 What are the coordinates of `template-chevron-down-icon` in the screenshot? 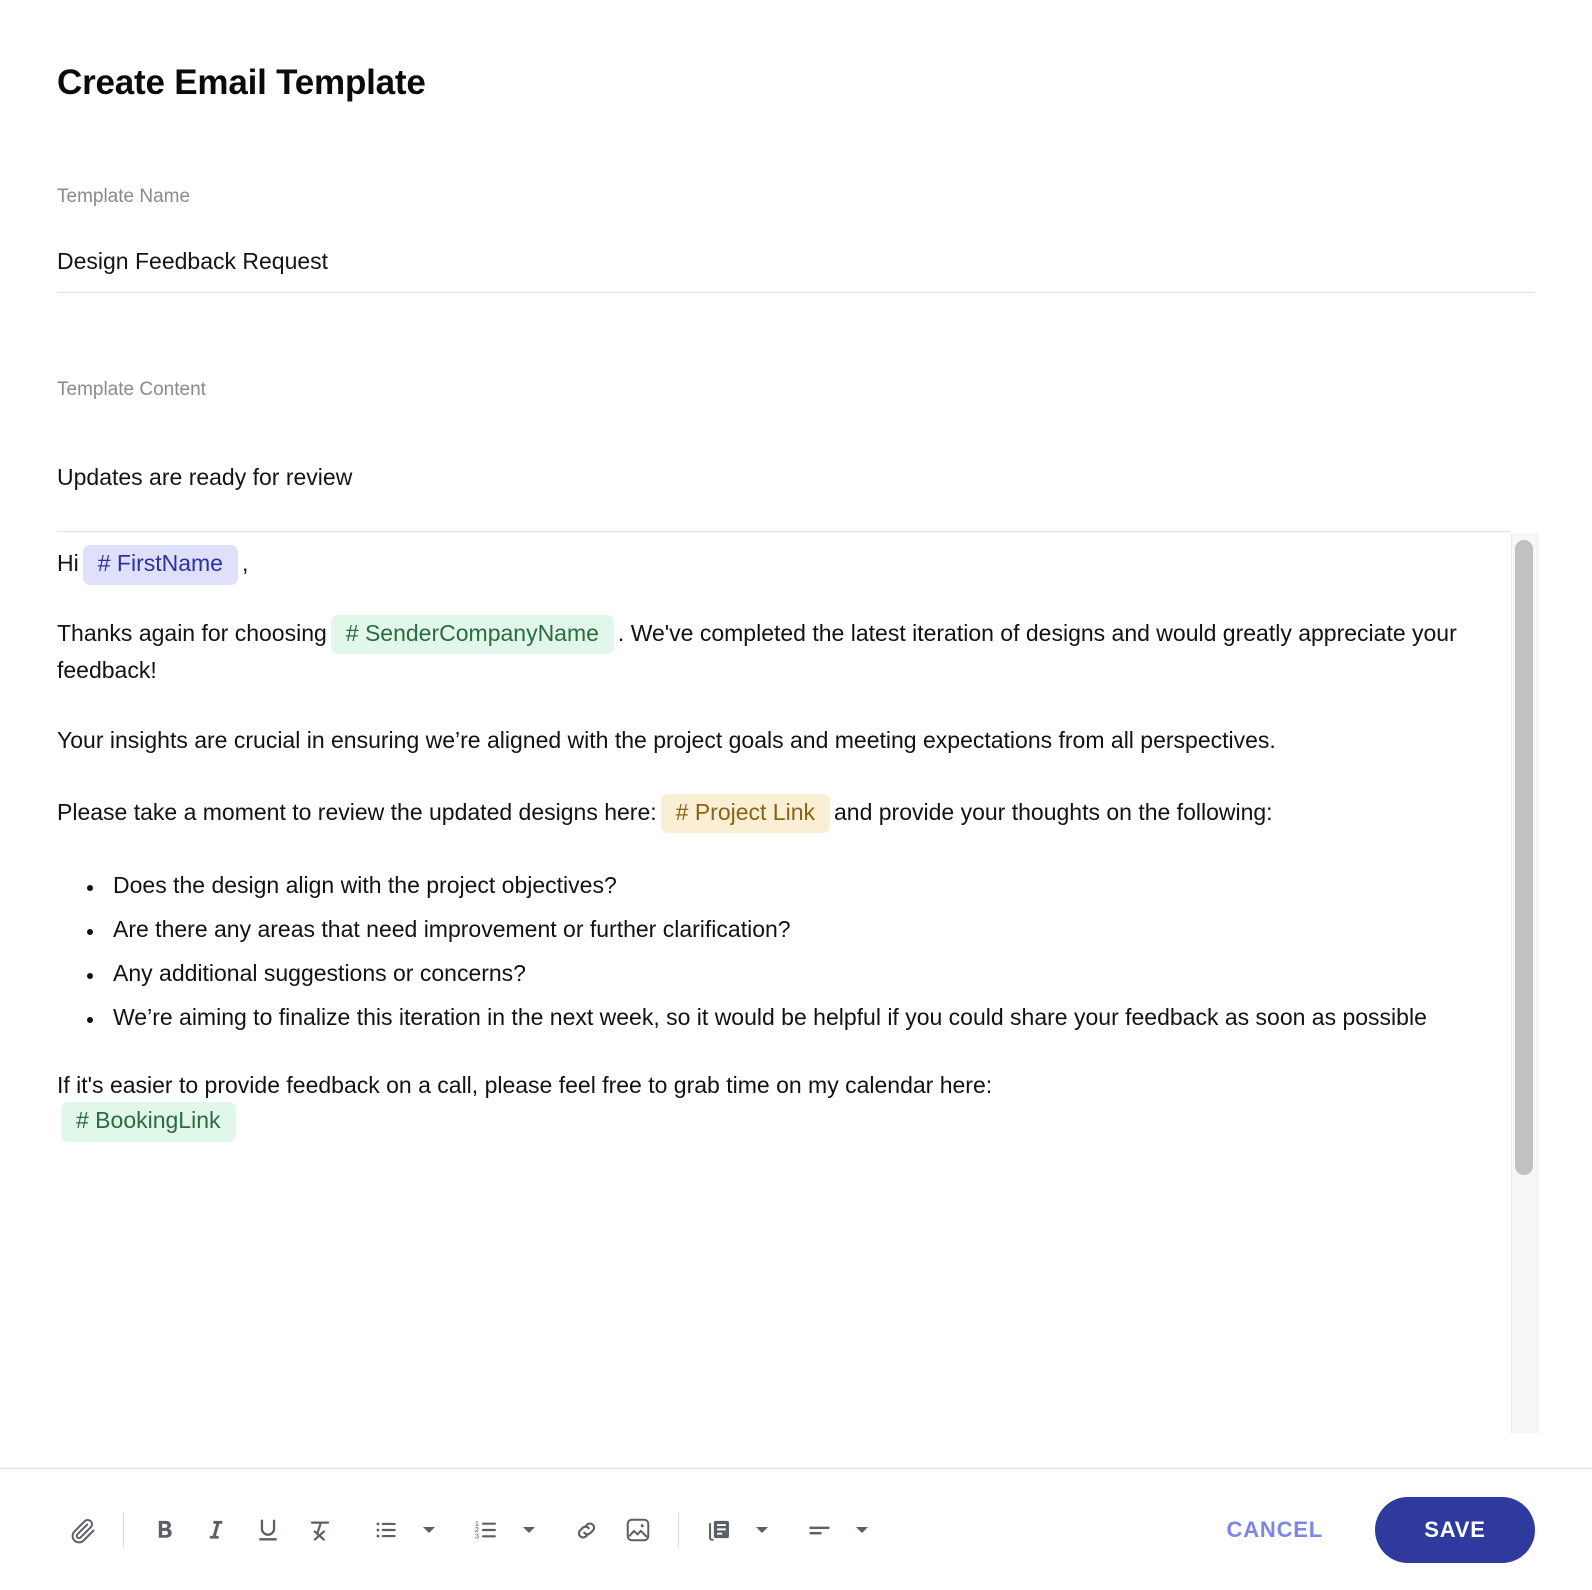 It's located at (762, 1530).